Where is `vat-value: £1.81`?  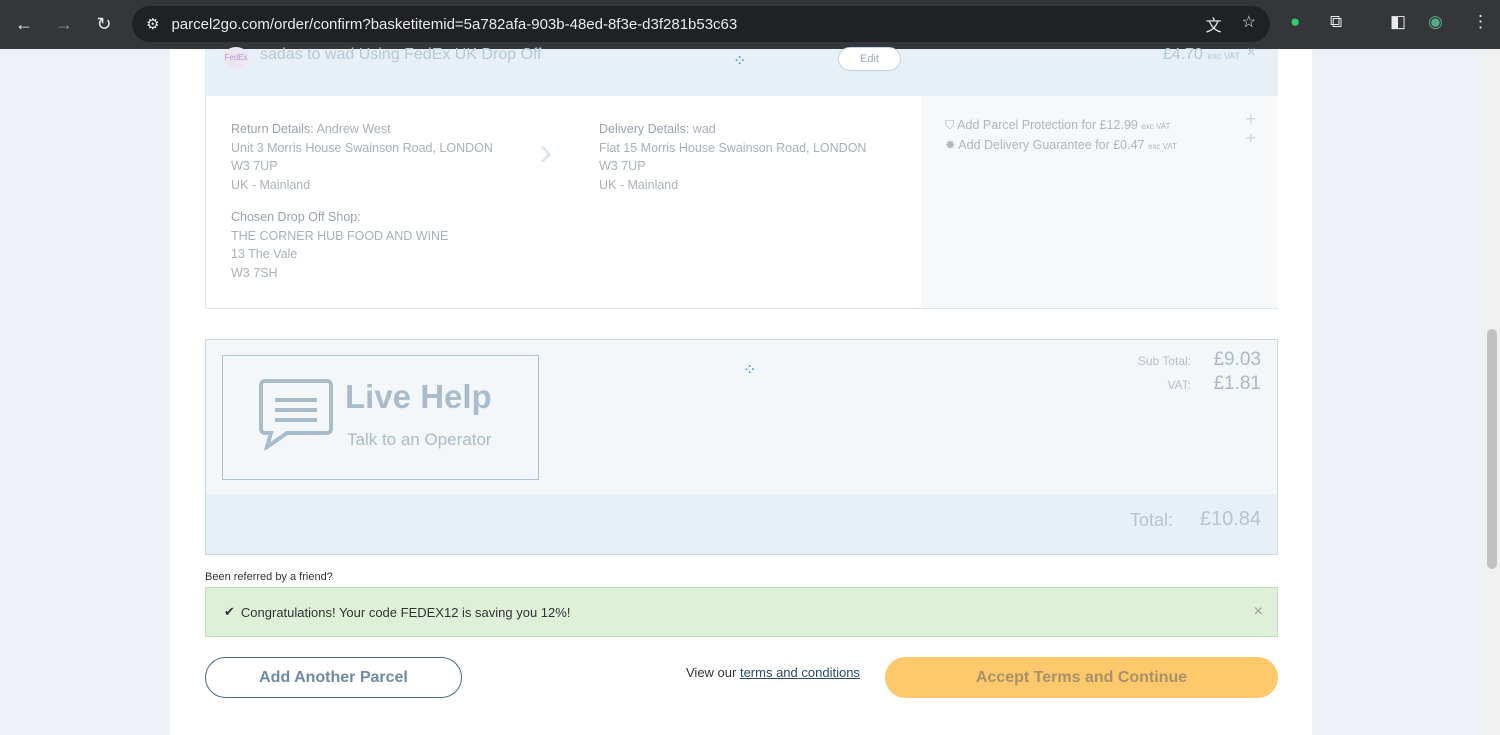 vat-value: £1.81 is located at coordinates (1237, 383).